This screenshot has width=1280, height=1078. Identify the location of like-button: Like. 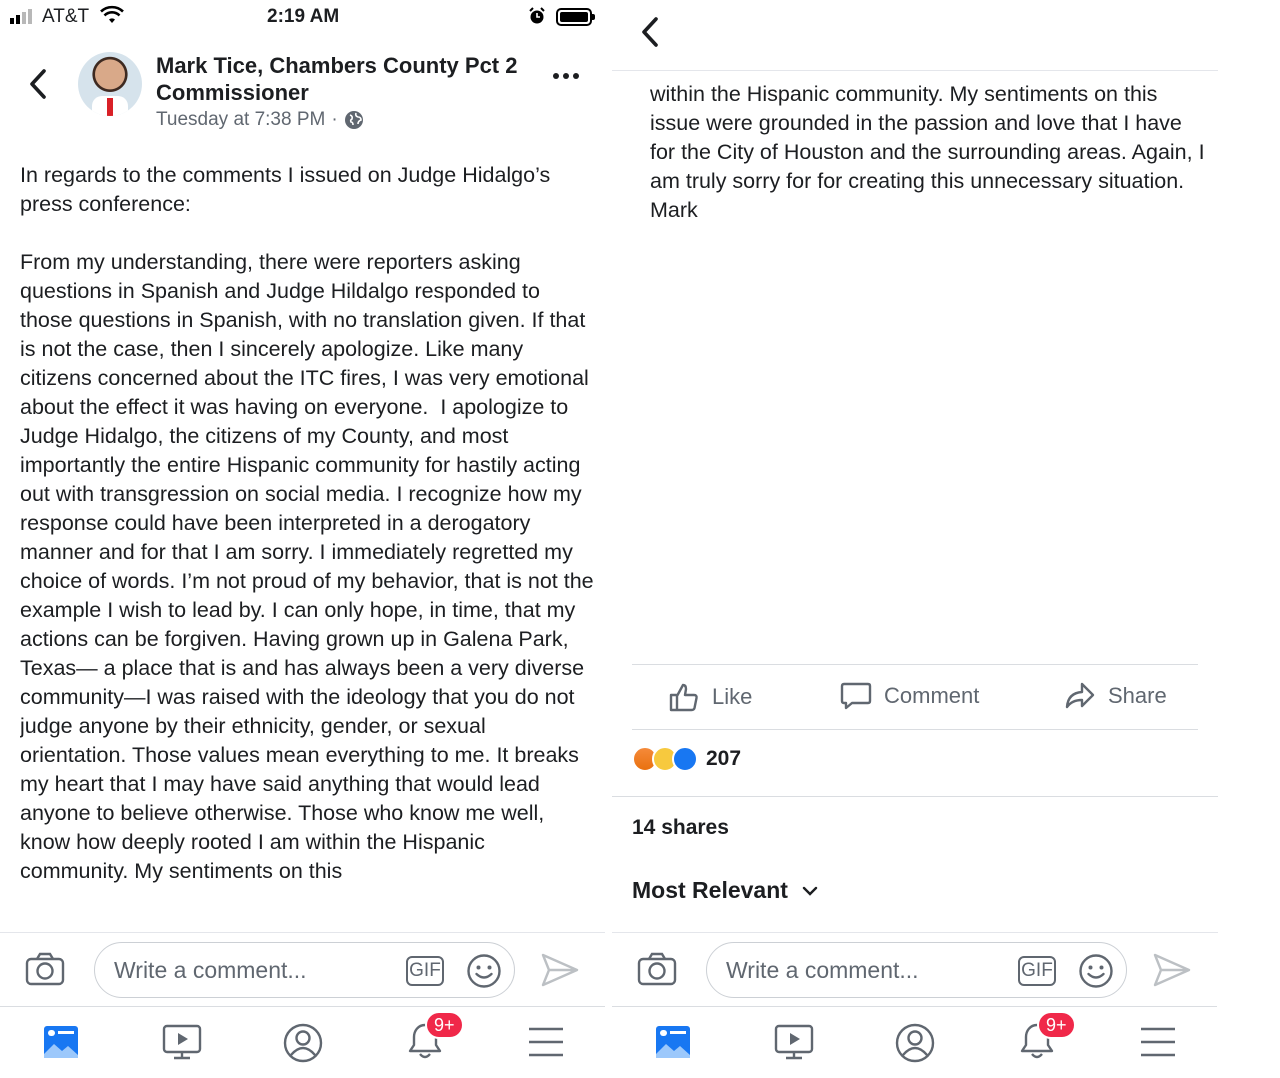
(710, 697).